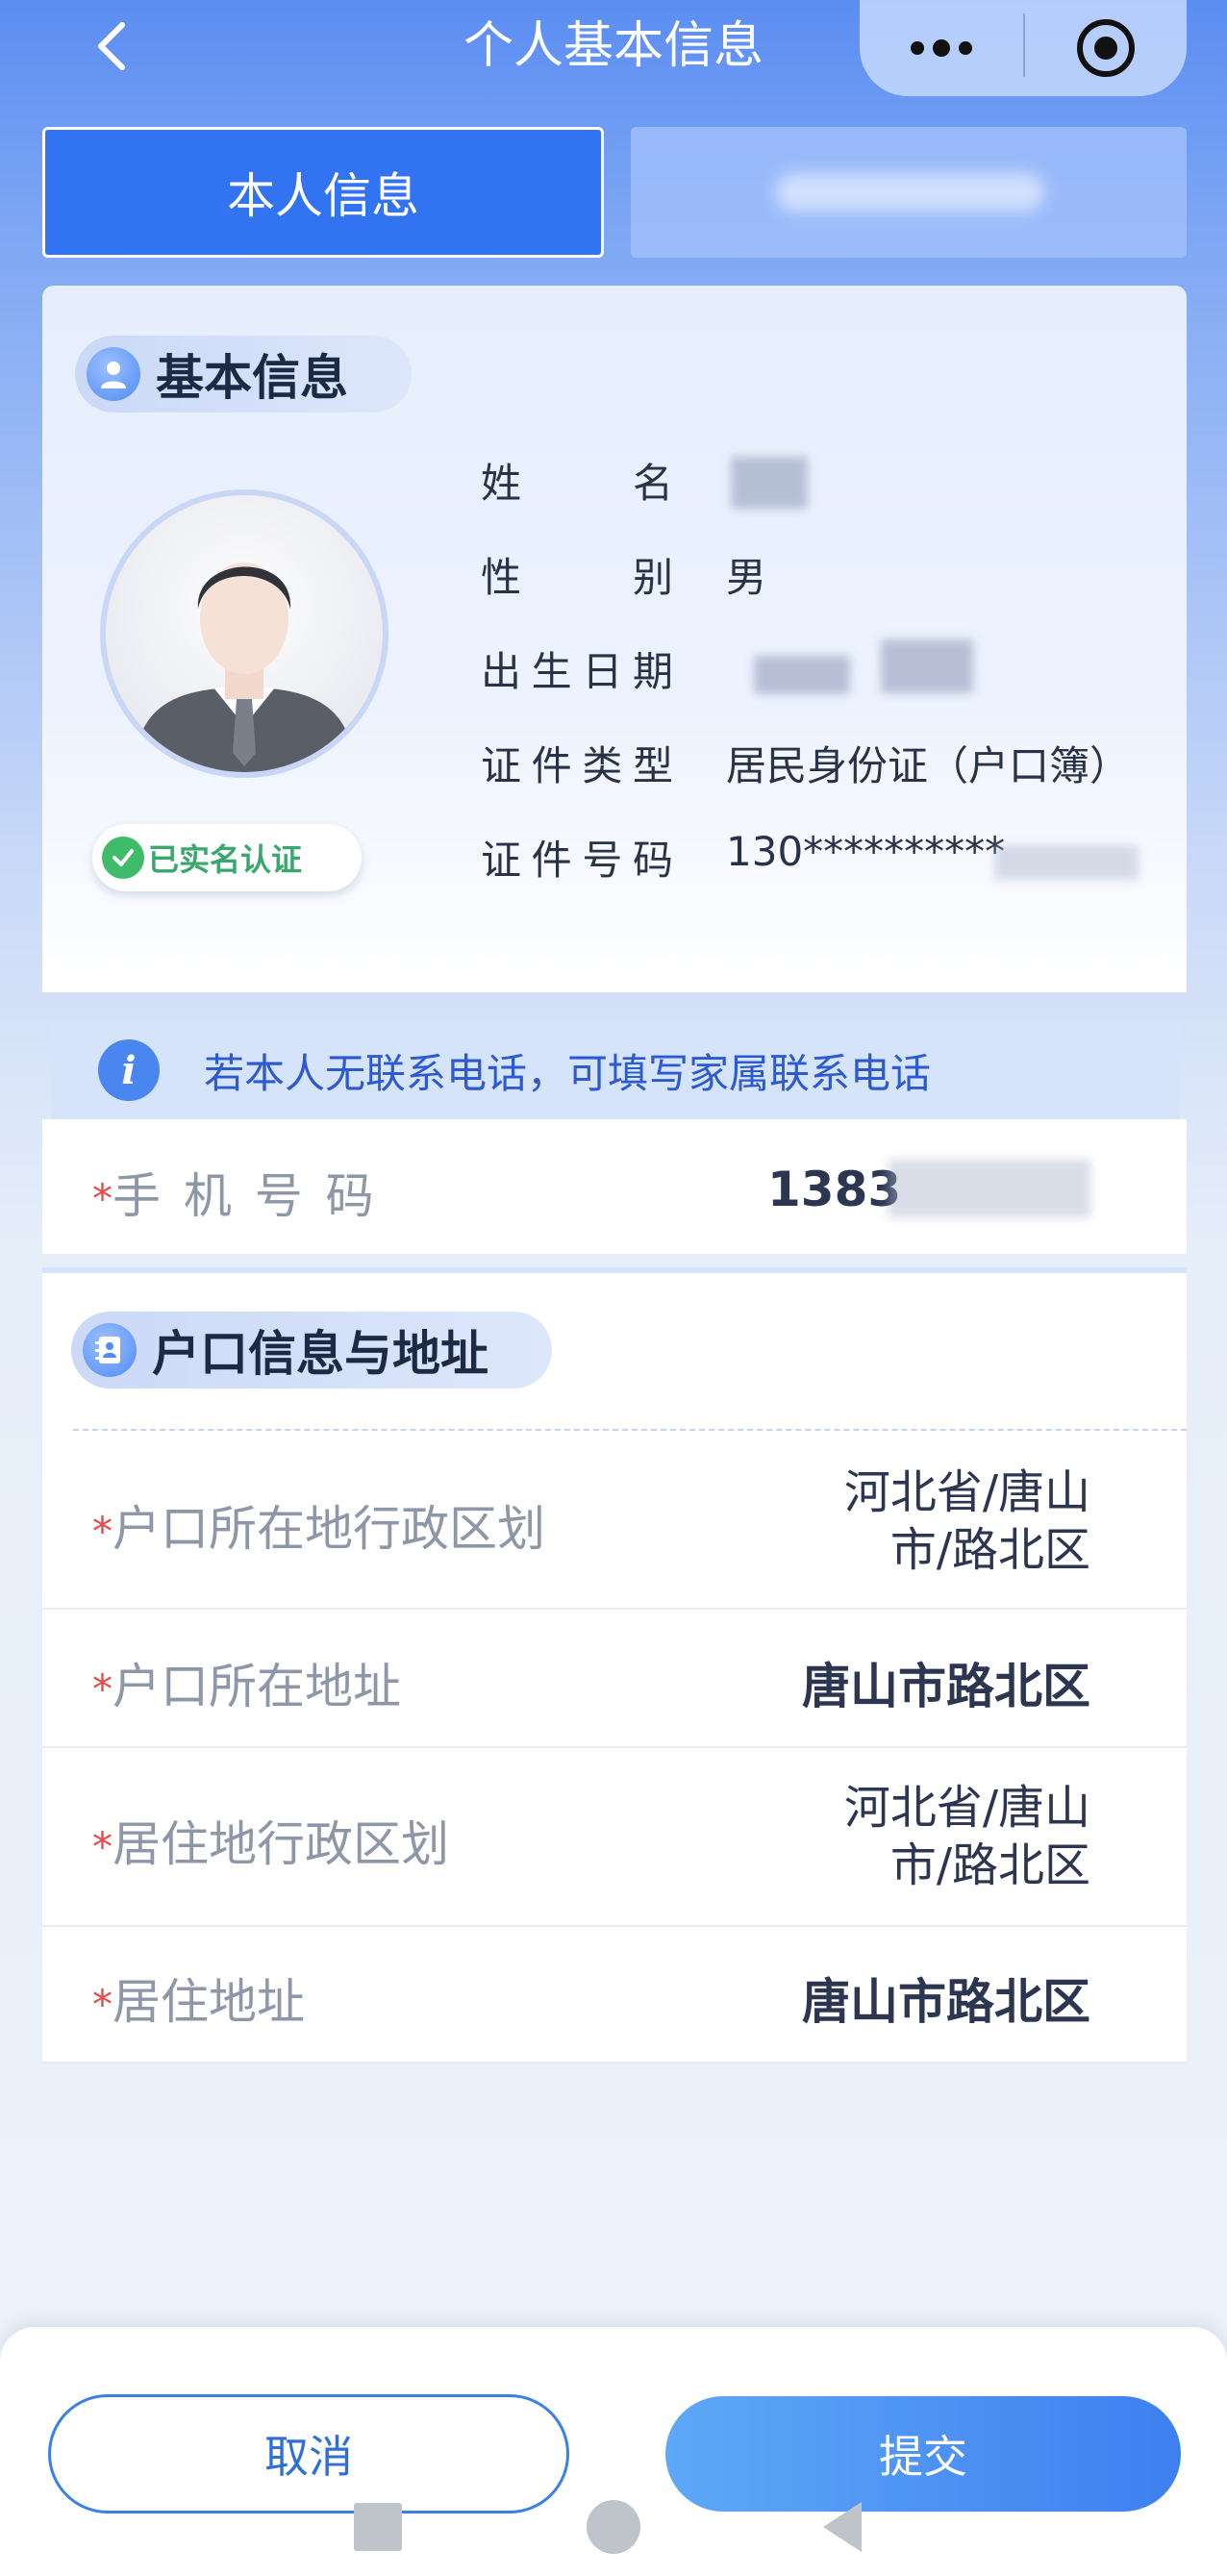 The width and height of the screenshot is (1227, 2576). What do you see at coordinates (378, 2527) in the screenshot?
I see `recent-apps-icon` at bounding box center [378, 2527].